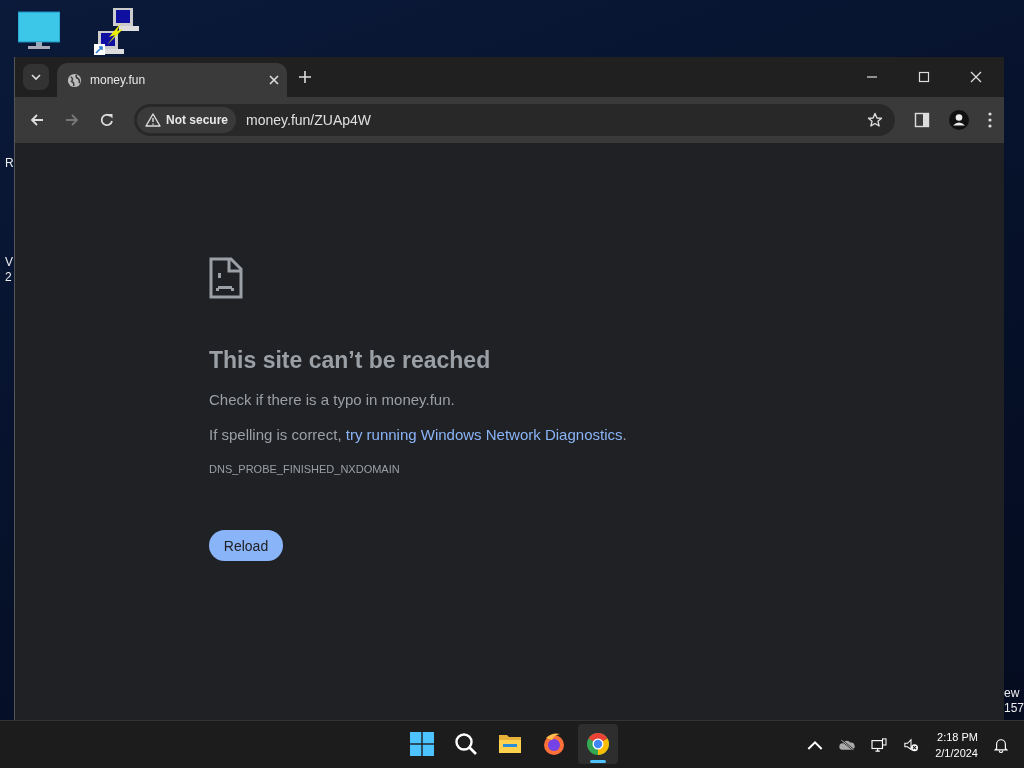 Image resolution: width=1024 pixels, height=768 pixels. Describe the element at coordinates (332, 399) in the screenshot. I see `error-message: Check if there is a typo in money.fun.` at that location.